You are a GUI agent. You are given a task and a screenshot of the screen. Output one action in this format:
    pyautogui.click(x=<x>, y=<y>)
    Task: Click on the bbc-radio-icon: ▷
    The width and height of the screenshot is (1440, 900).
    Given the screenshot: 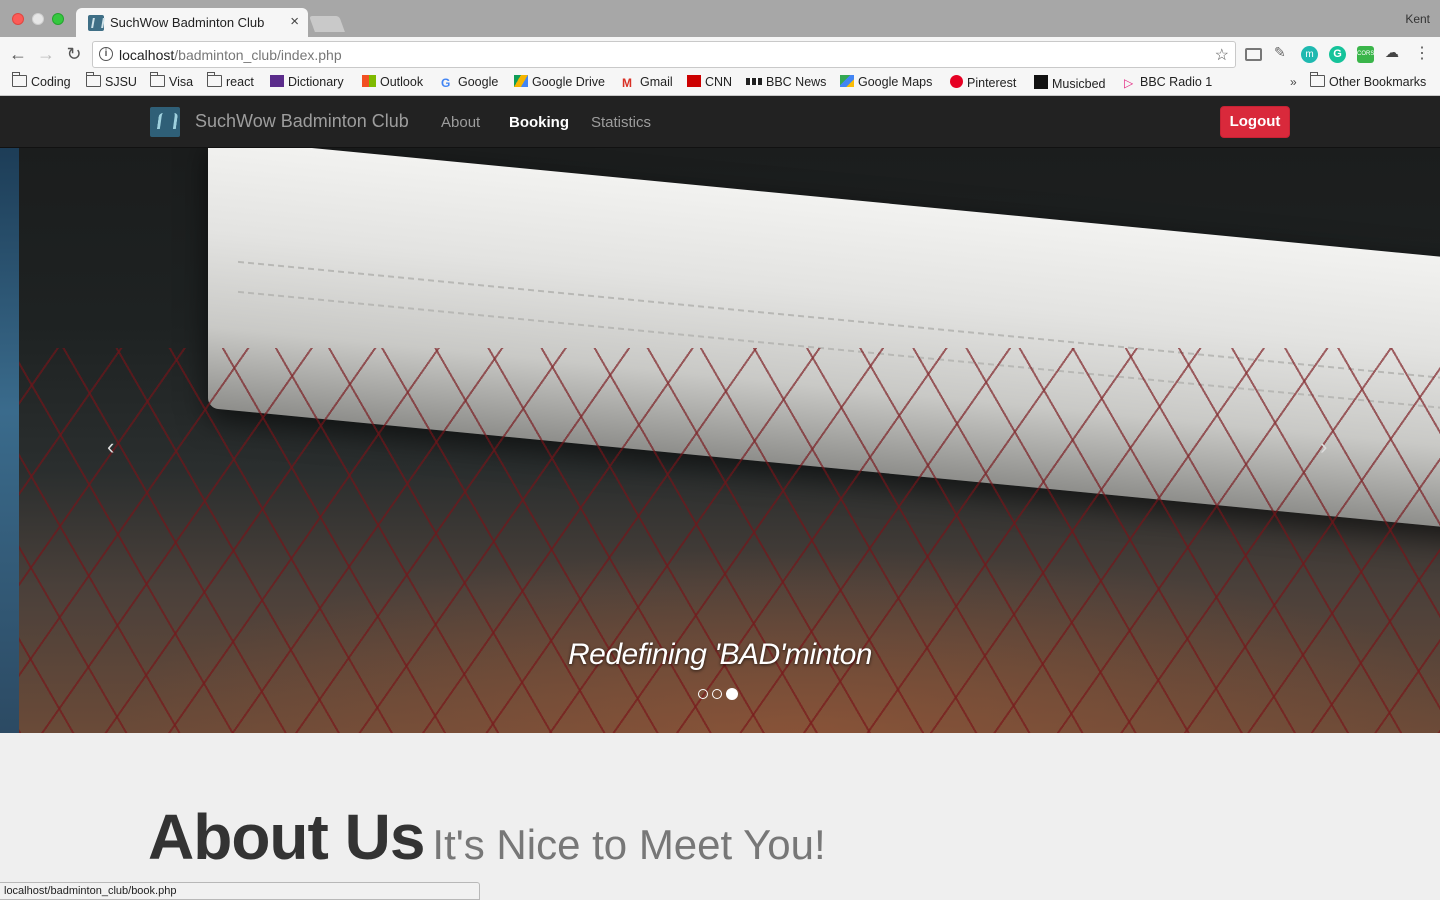 What is the action you would take?
    pyautogui.click(x=1129, y=83)
    